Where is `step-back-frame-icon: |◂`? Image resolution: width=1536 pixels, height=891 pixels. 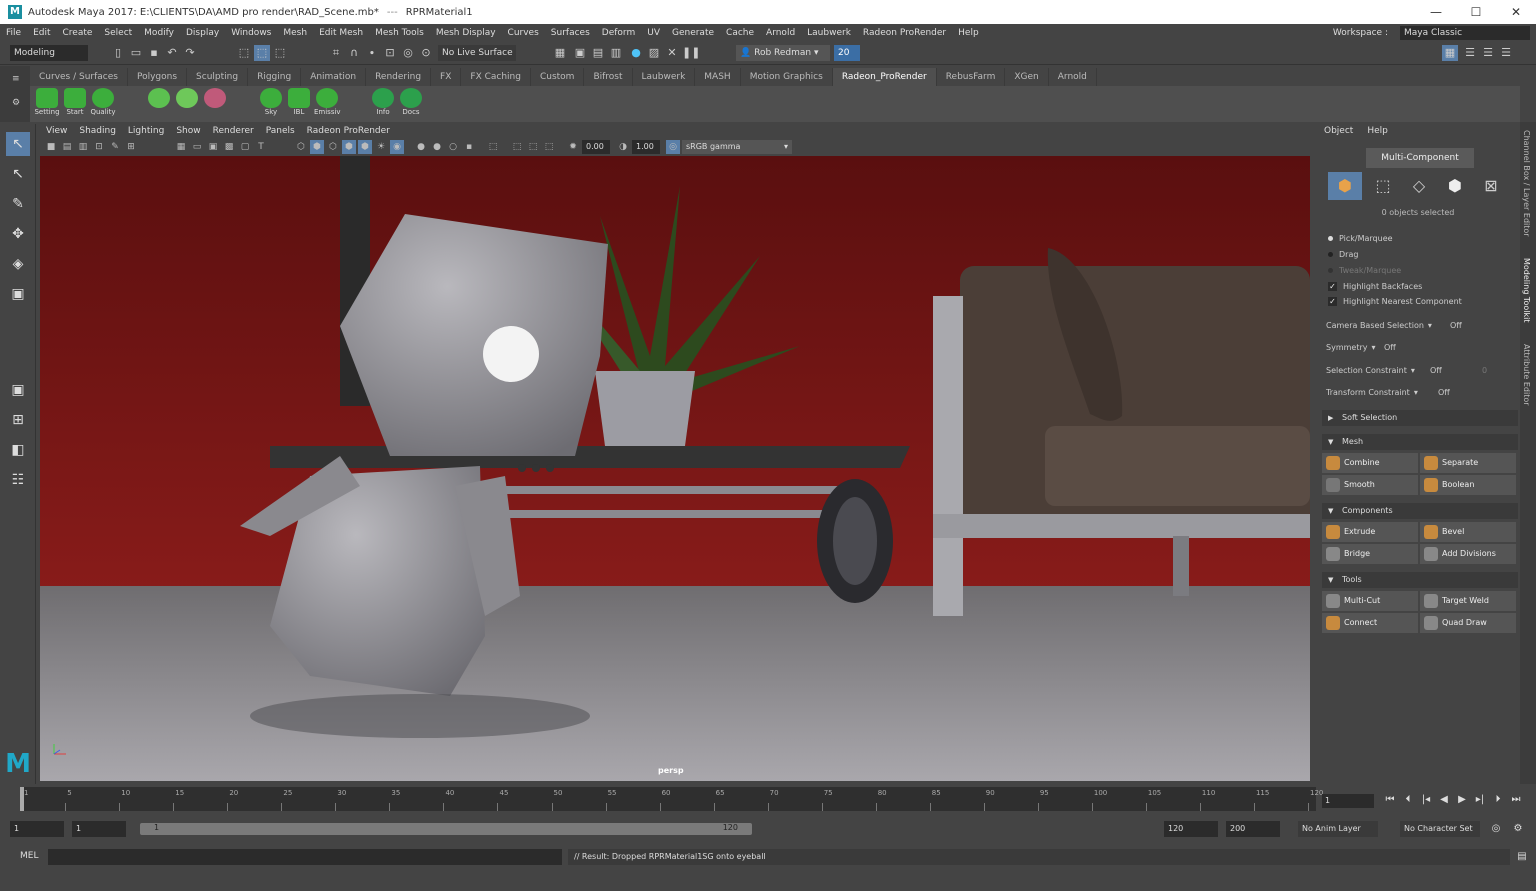 step-back-frame-icon: |◂ is located at coordinates (1426, 800).